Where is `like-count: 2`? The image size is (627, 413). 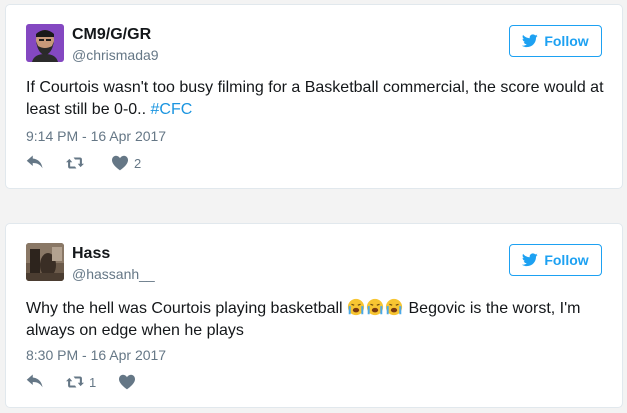
like-count: 2 is located at coordinates (138, 163).